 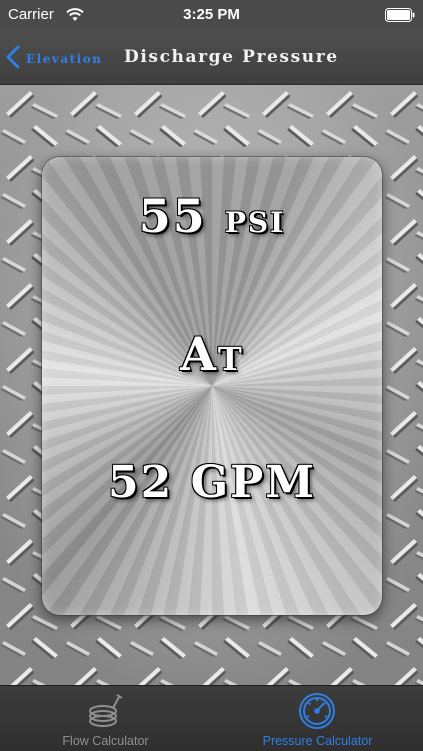 What do you see at coordinates (400, 15) in the screenshot?
I see `battery-icon` at bounding box center [400, 15].